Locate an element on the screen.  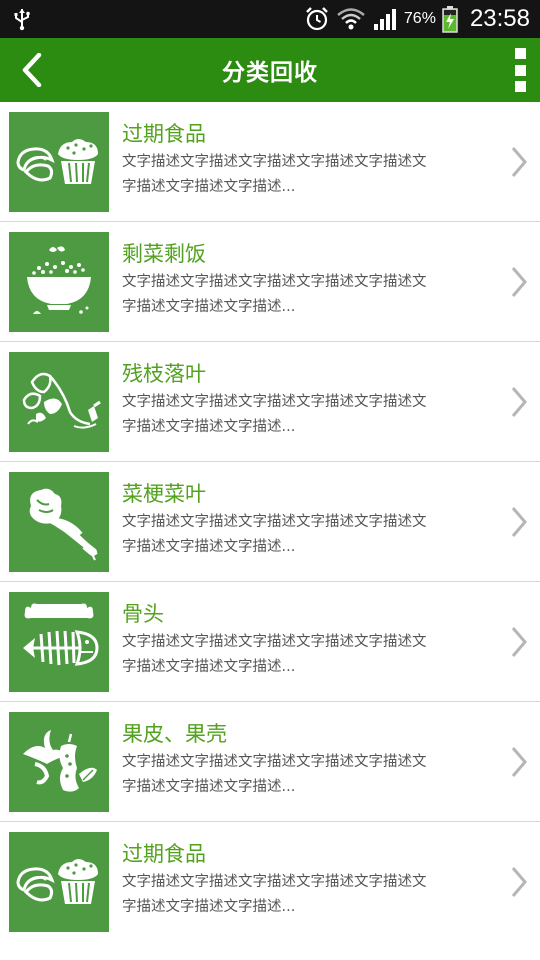
page-title: 分类回收 is located at coordinates (270, 73).